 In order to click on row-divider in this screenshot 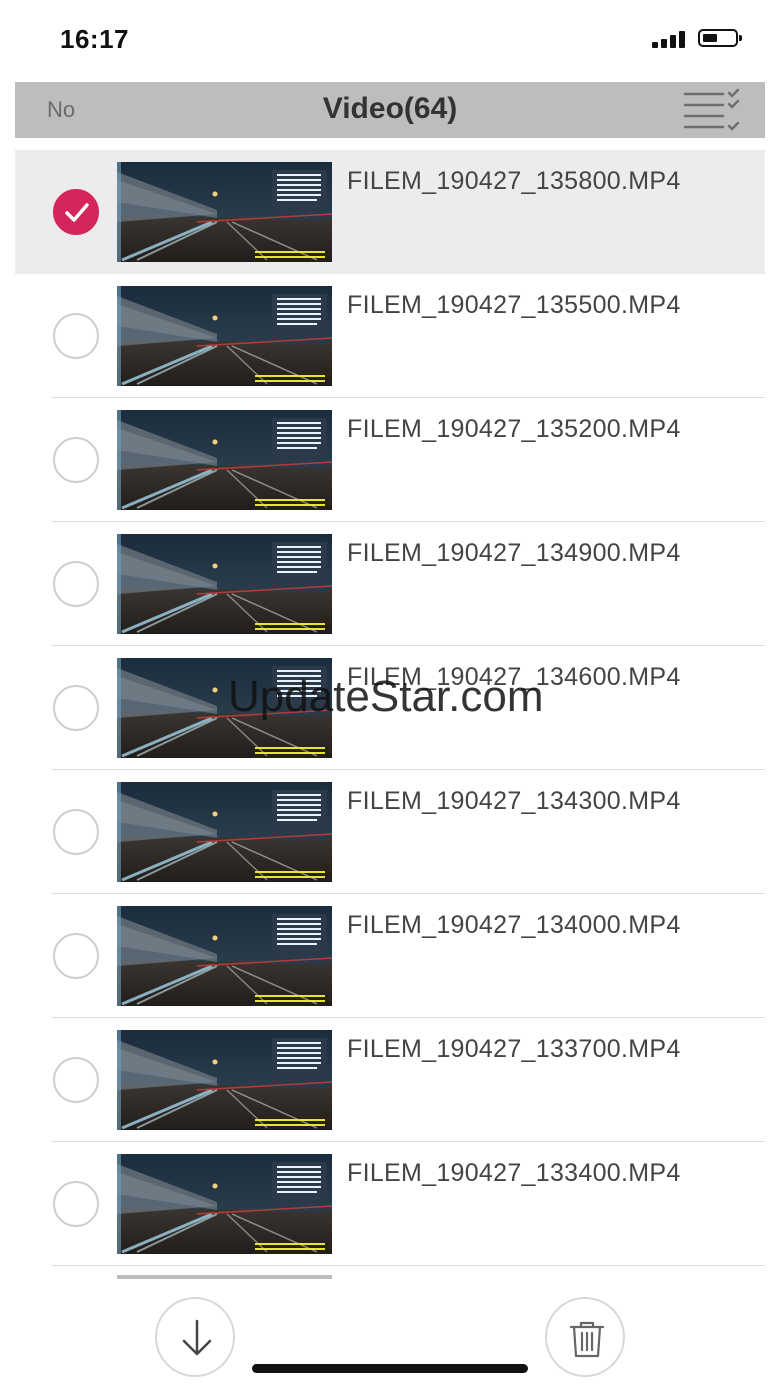, I will do `click(408, 1265)`.